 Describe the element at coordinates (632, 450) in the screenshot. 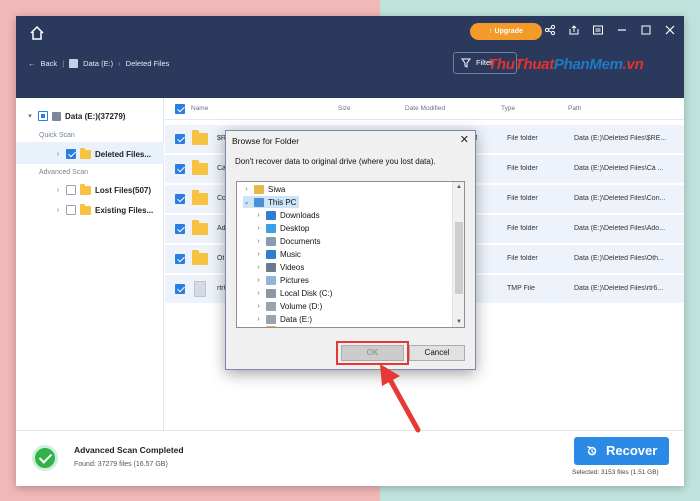

I see `recover-label: Recover` at that location.